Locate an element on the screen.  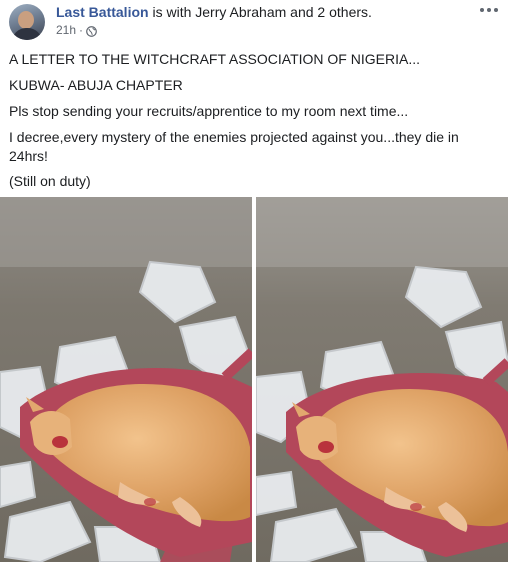
avatar-shirt is located at coordinates (27, 34).